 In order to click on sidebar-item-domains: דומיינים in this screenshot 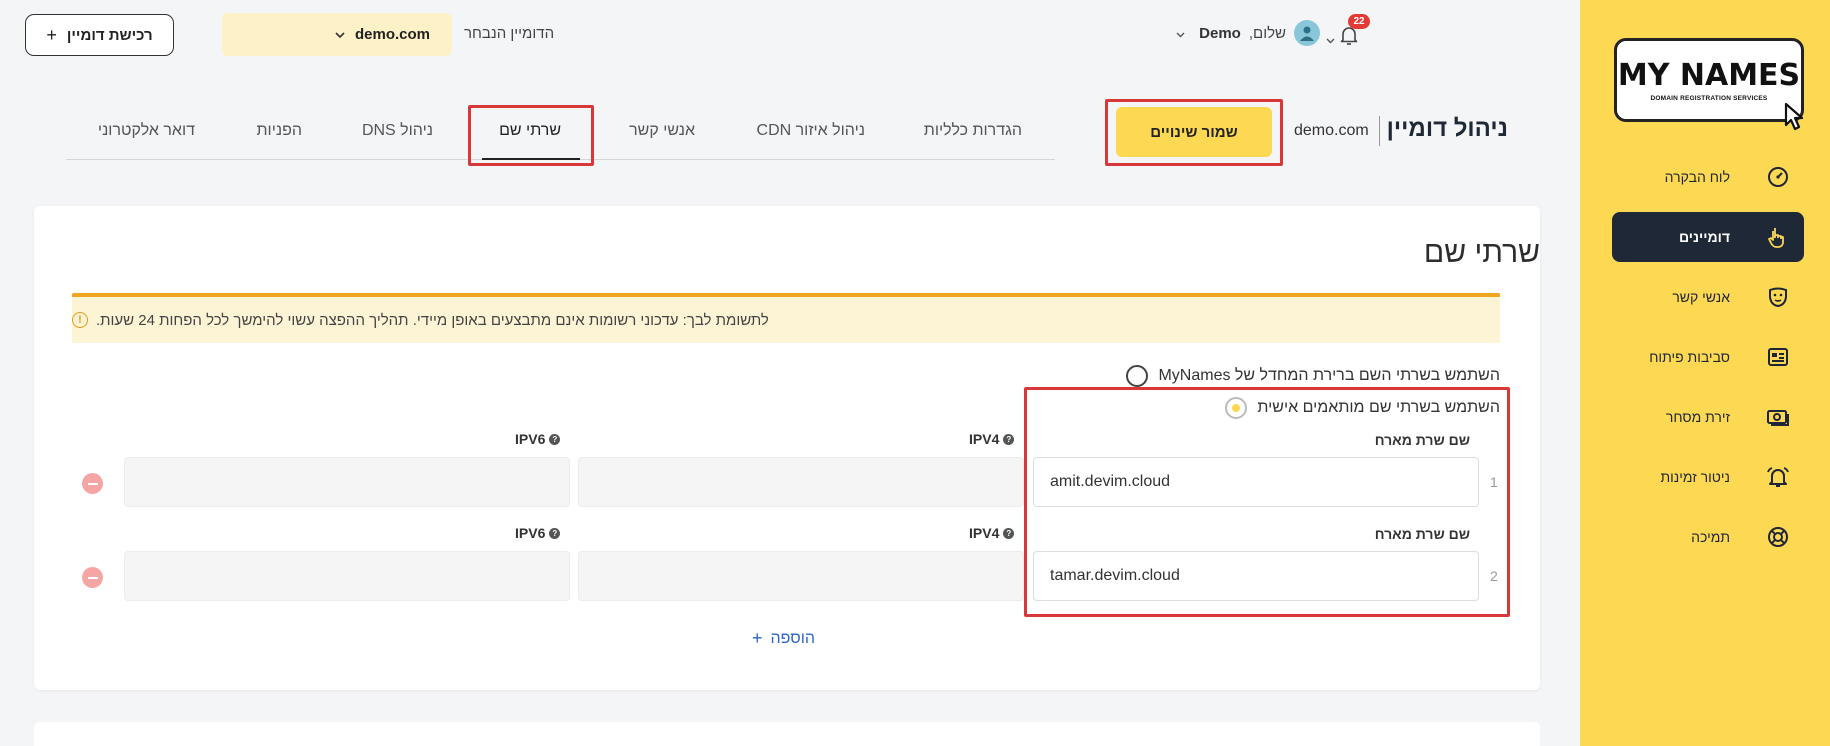, I will do `click(1708, 237)`.